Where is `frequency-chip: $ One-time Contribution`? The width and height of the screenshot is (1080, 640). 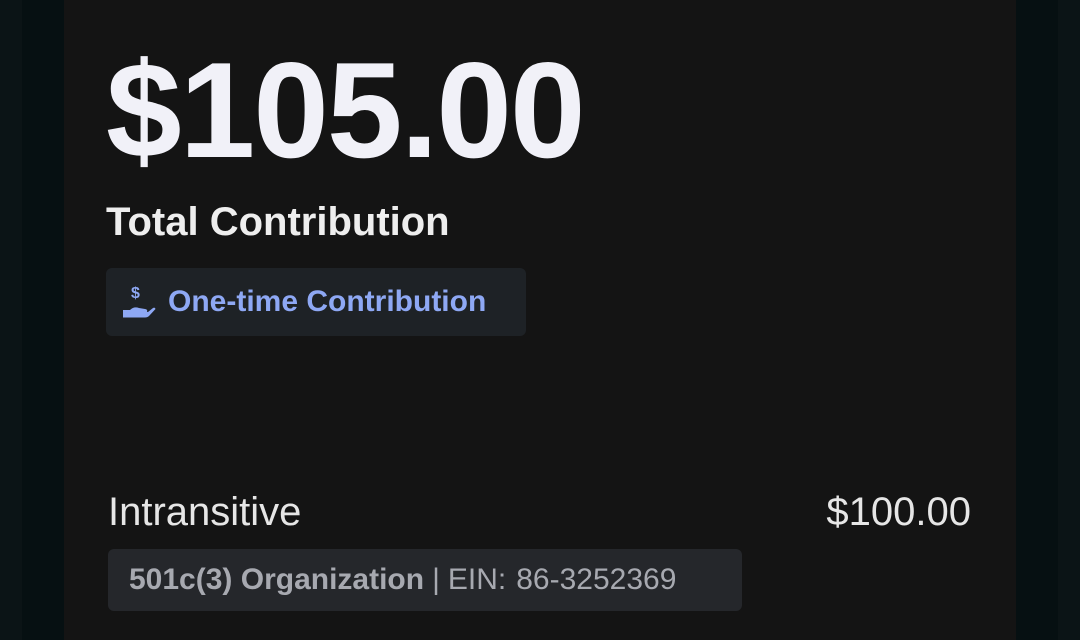
frequency-chip: $ One-time Contribution is located at coordinates (316, 302).